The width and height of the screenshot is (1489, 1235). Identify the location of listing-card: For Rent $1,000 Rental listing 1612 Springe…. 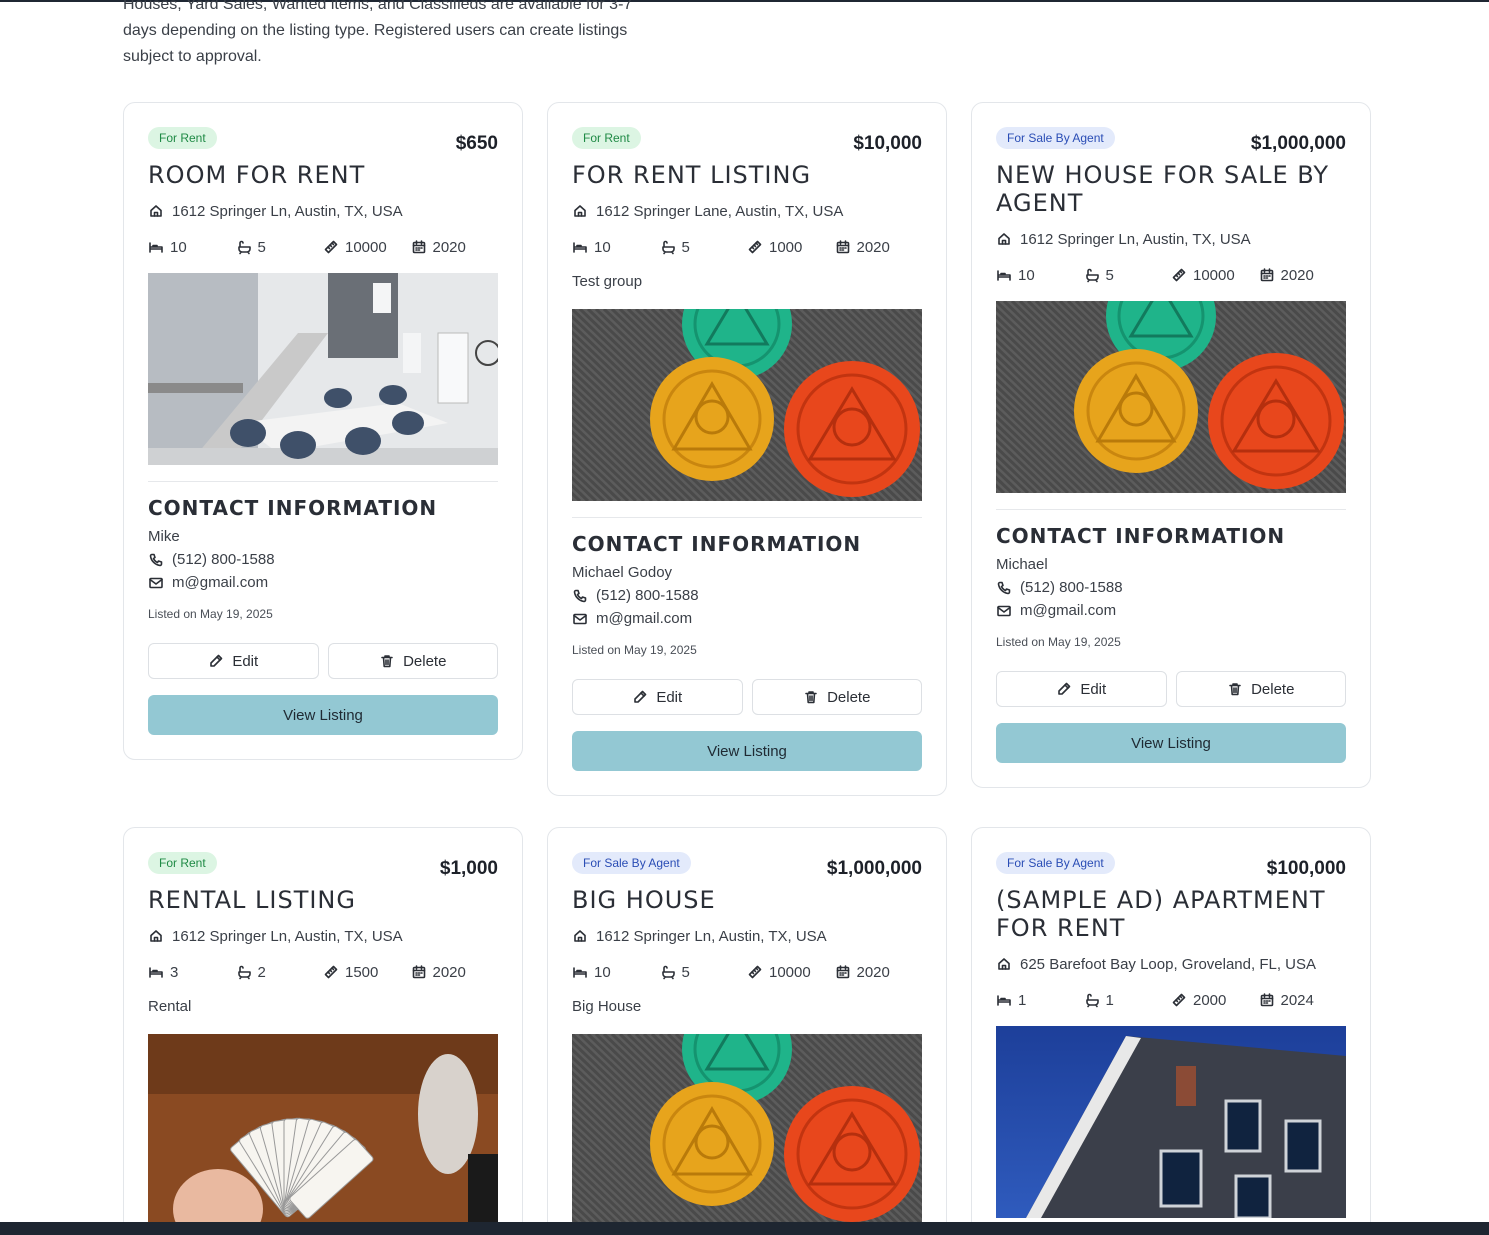
(323, 1031).